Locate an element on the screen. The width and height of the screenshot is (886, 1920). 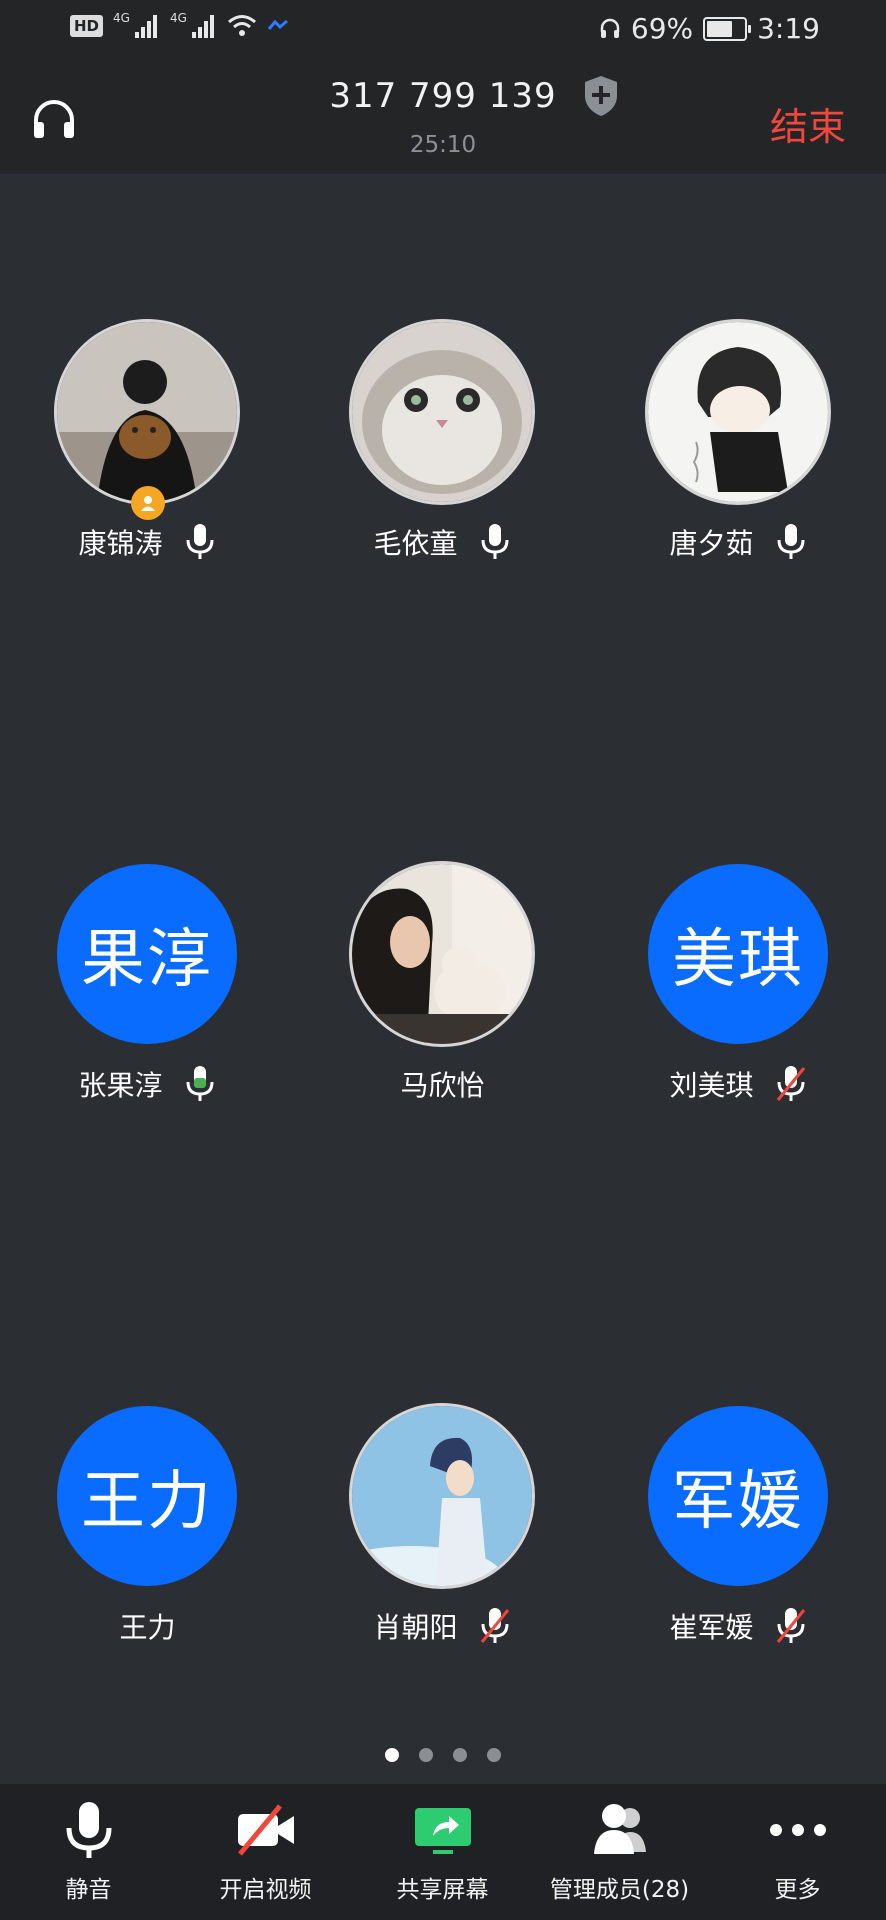
participant-name: 唐夕茹 is located at coordinates (711, 543).